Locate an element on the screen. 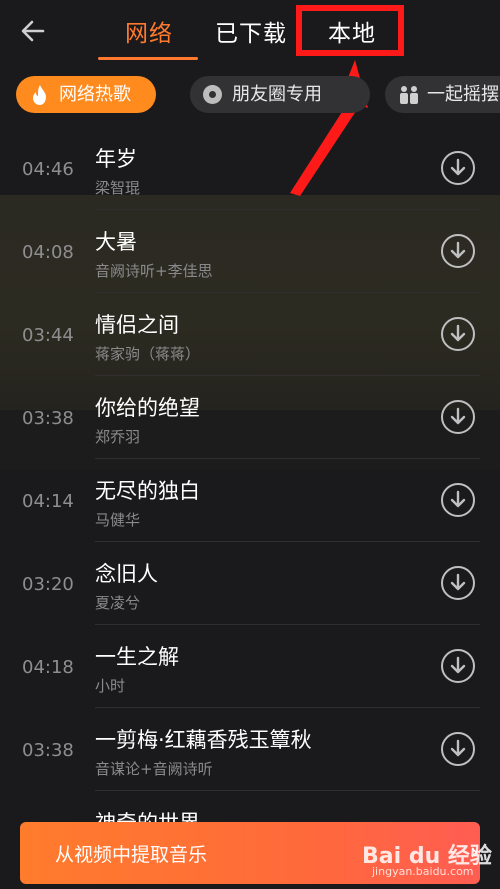 Image resolution: width=500 pixels, height=889 pixels. song-artist: 夏凌兮 is located at coordinates (118, 603).